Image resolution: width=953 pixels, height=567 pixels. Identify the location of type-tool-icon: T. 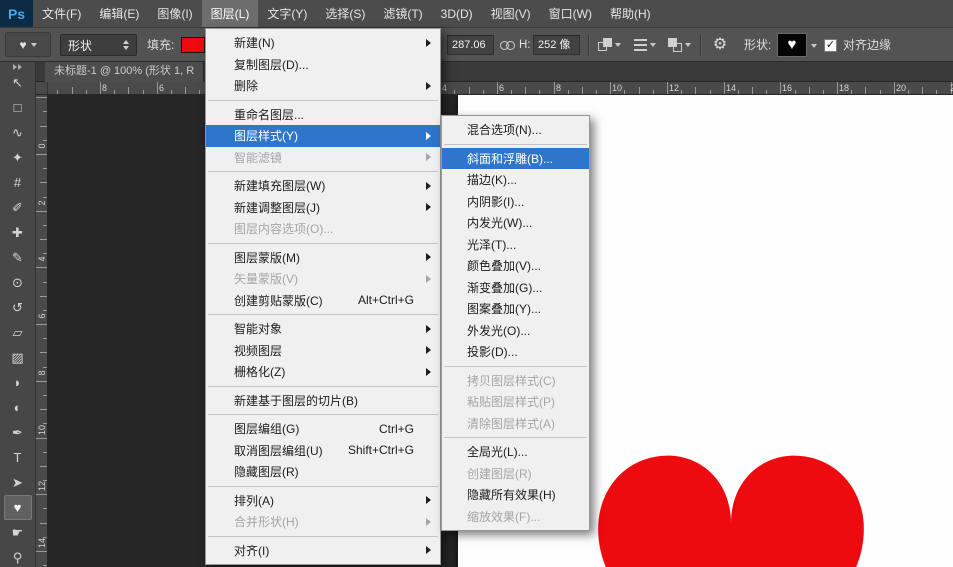
(18, 457).